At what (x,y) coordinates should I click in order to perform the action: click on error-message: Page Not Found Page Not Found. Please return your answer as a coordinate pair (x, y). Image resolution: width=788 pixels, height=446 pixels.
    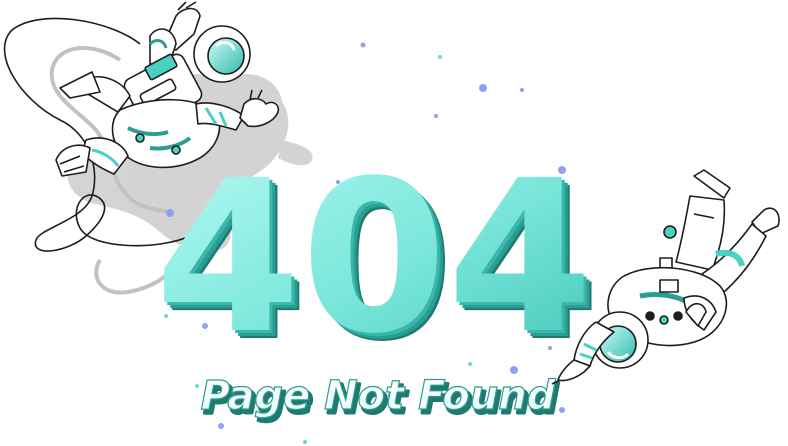
    Looking at the image, I should click on (380, 398).